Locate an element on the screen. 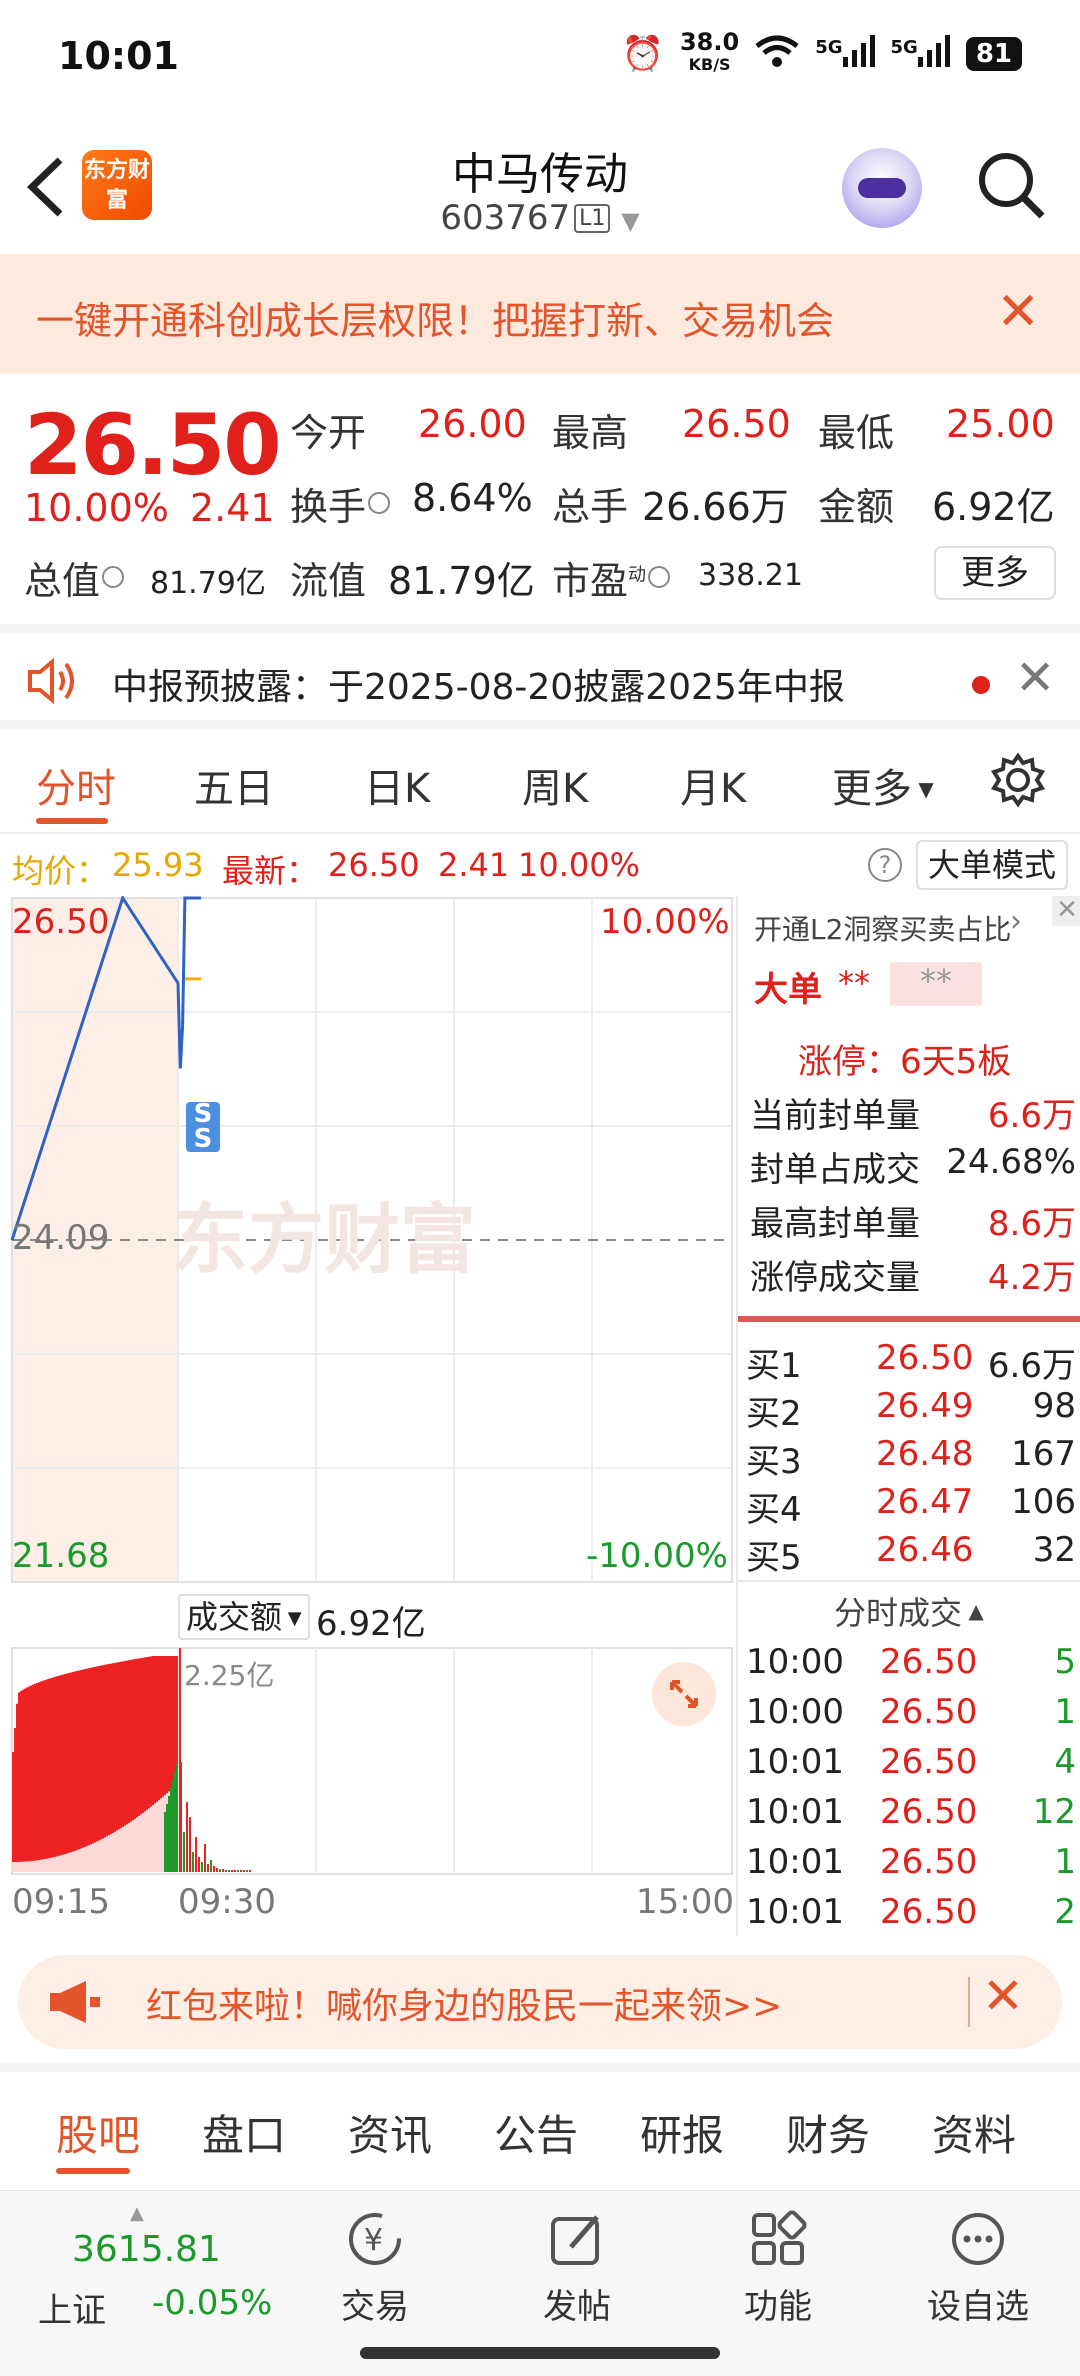 This screenshot has width=1080, height=2376. low-value: 25.00 is located at coordinates (1000, 424).